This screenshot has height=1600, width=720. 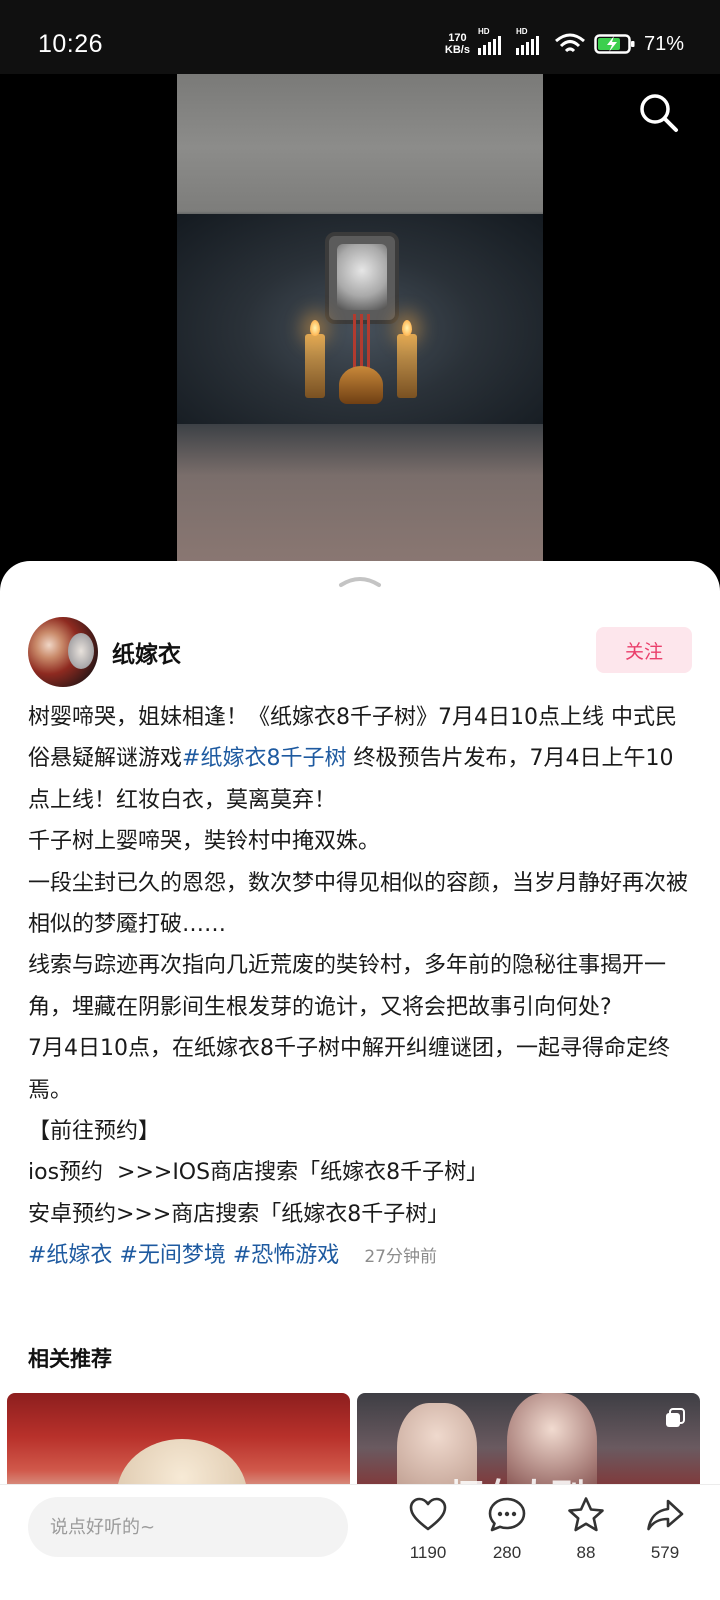 I want to click on share-count: 579, so click(x=665, y=1552).